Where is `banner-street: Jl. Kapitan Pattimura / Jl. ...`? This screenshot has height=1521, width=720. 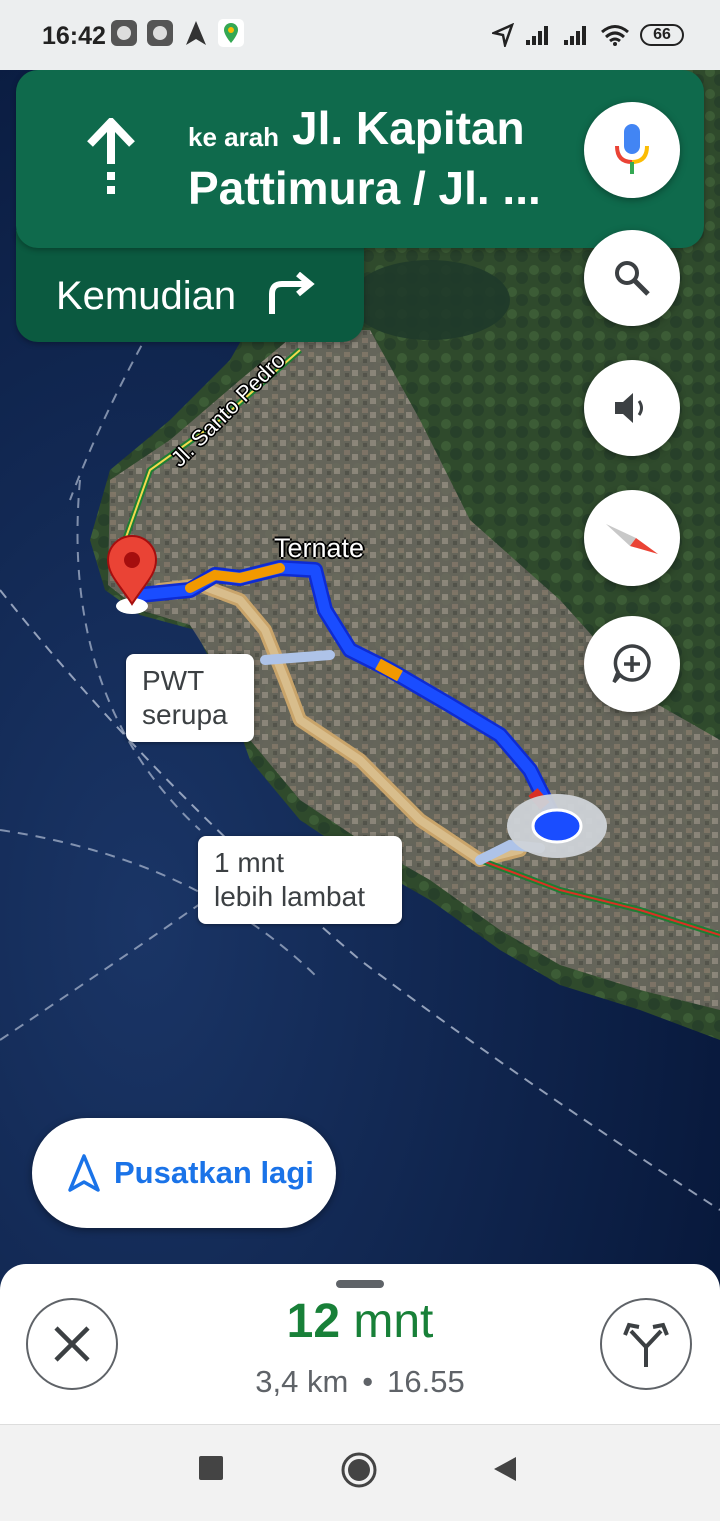 banner-street: Jl. Kapitan Pattimura / Jl. ... is located at coordinates (388, 158).